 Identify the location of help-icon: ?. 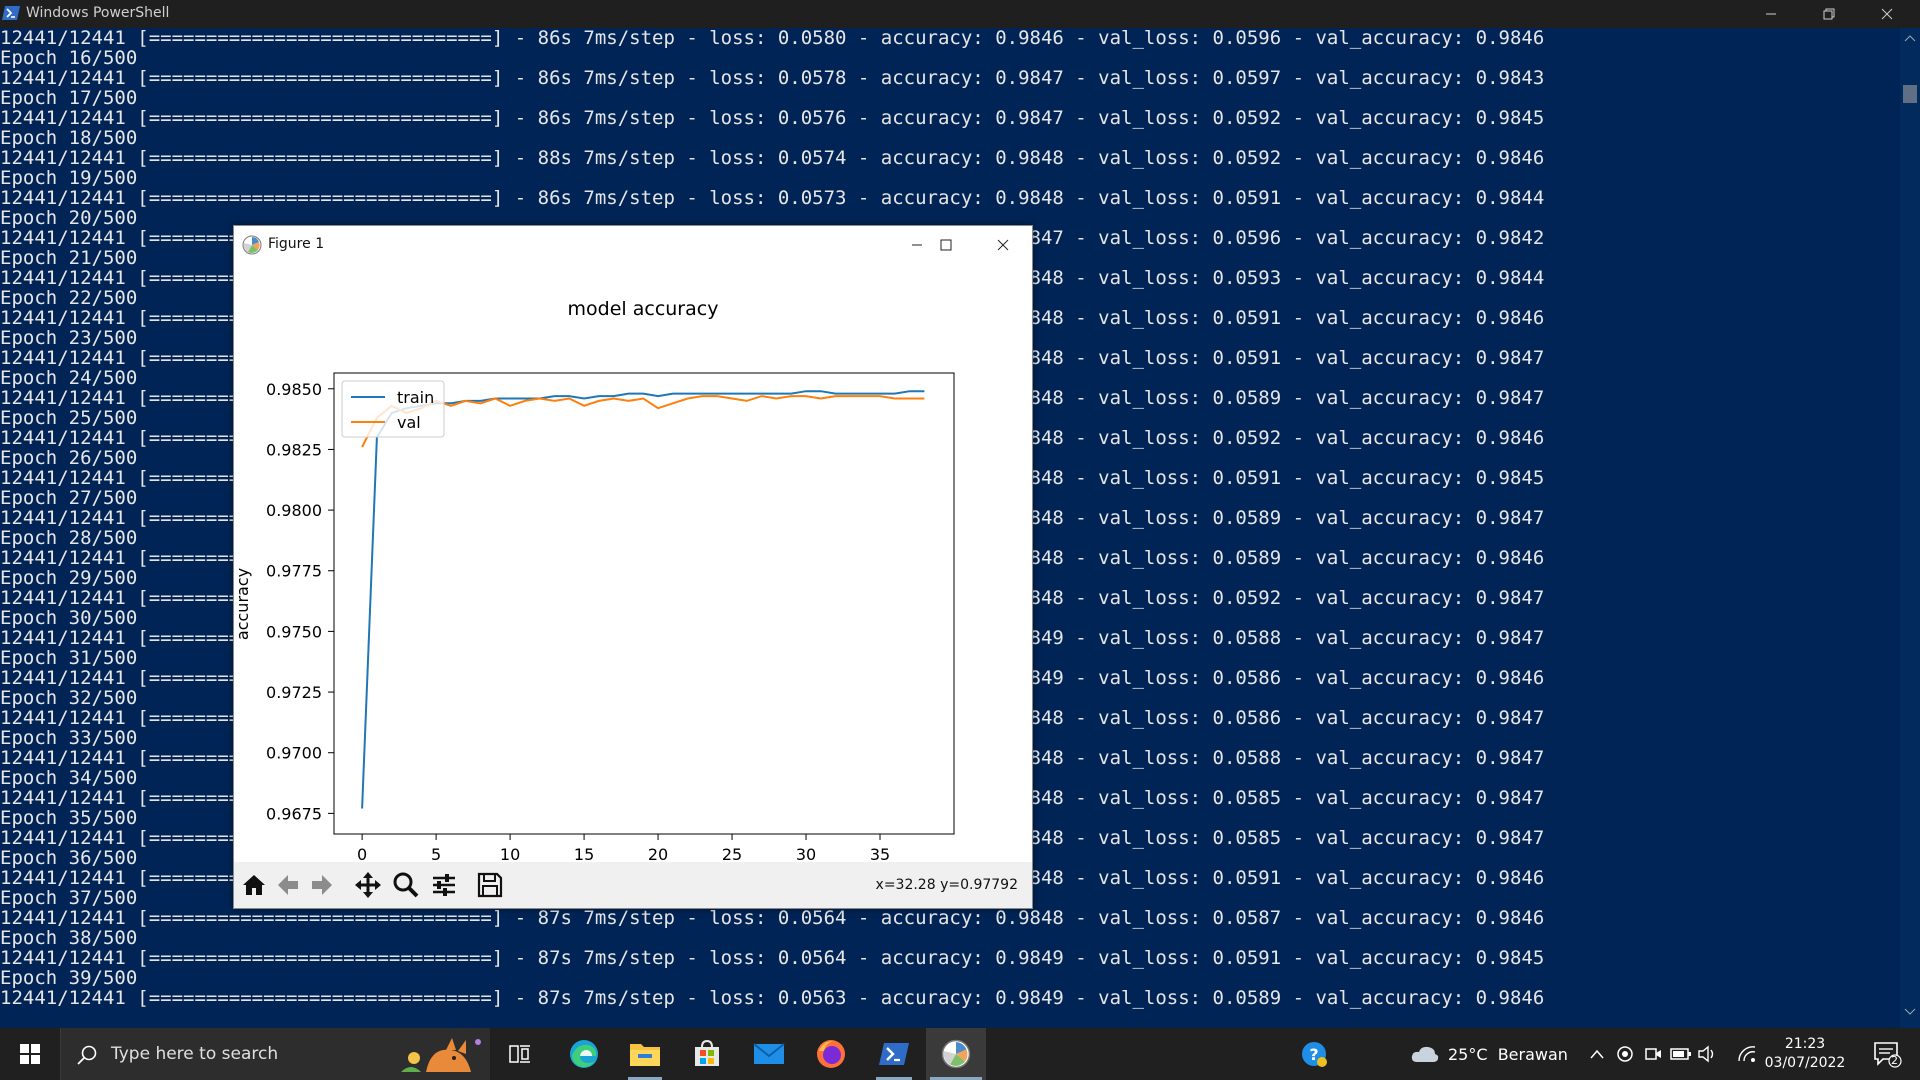
(1314, 1054).